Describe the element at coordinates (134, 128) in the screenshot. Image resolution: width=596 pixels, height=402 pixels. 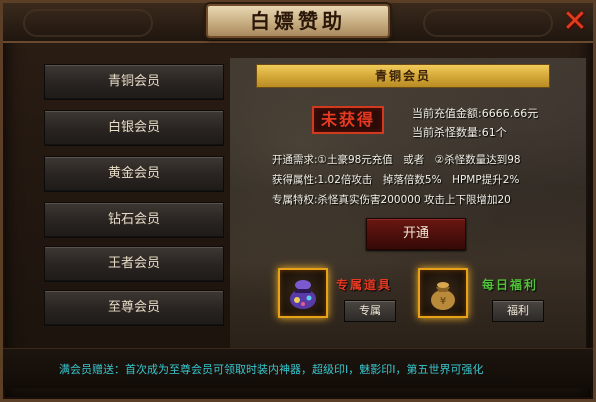
I see `sidebar-item-silver: 白银会员` at that location.